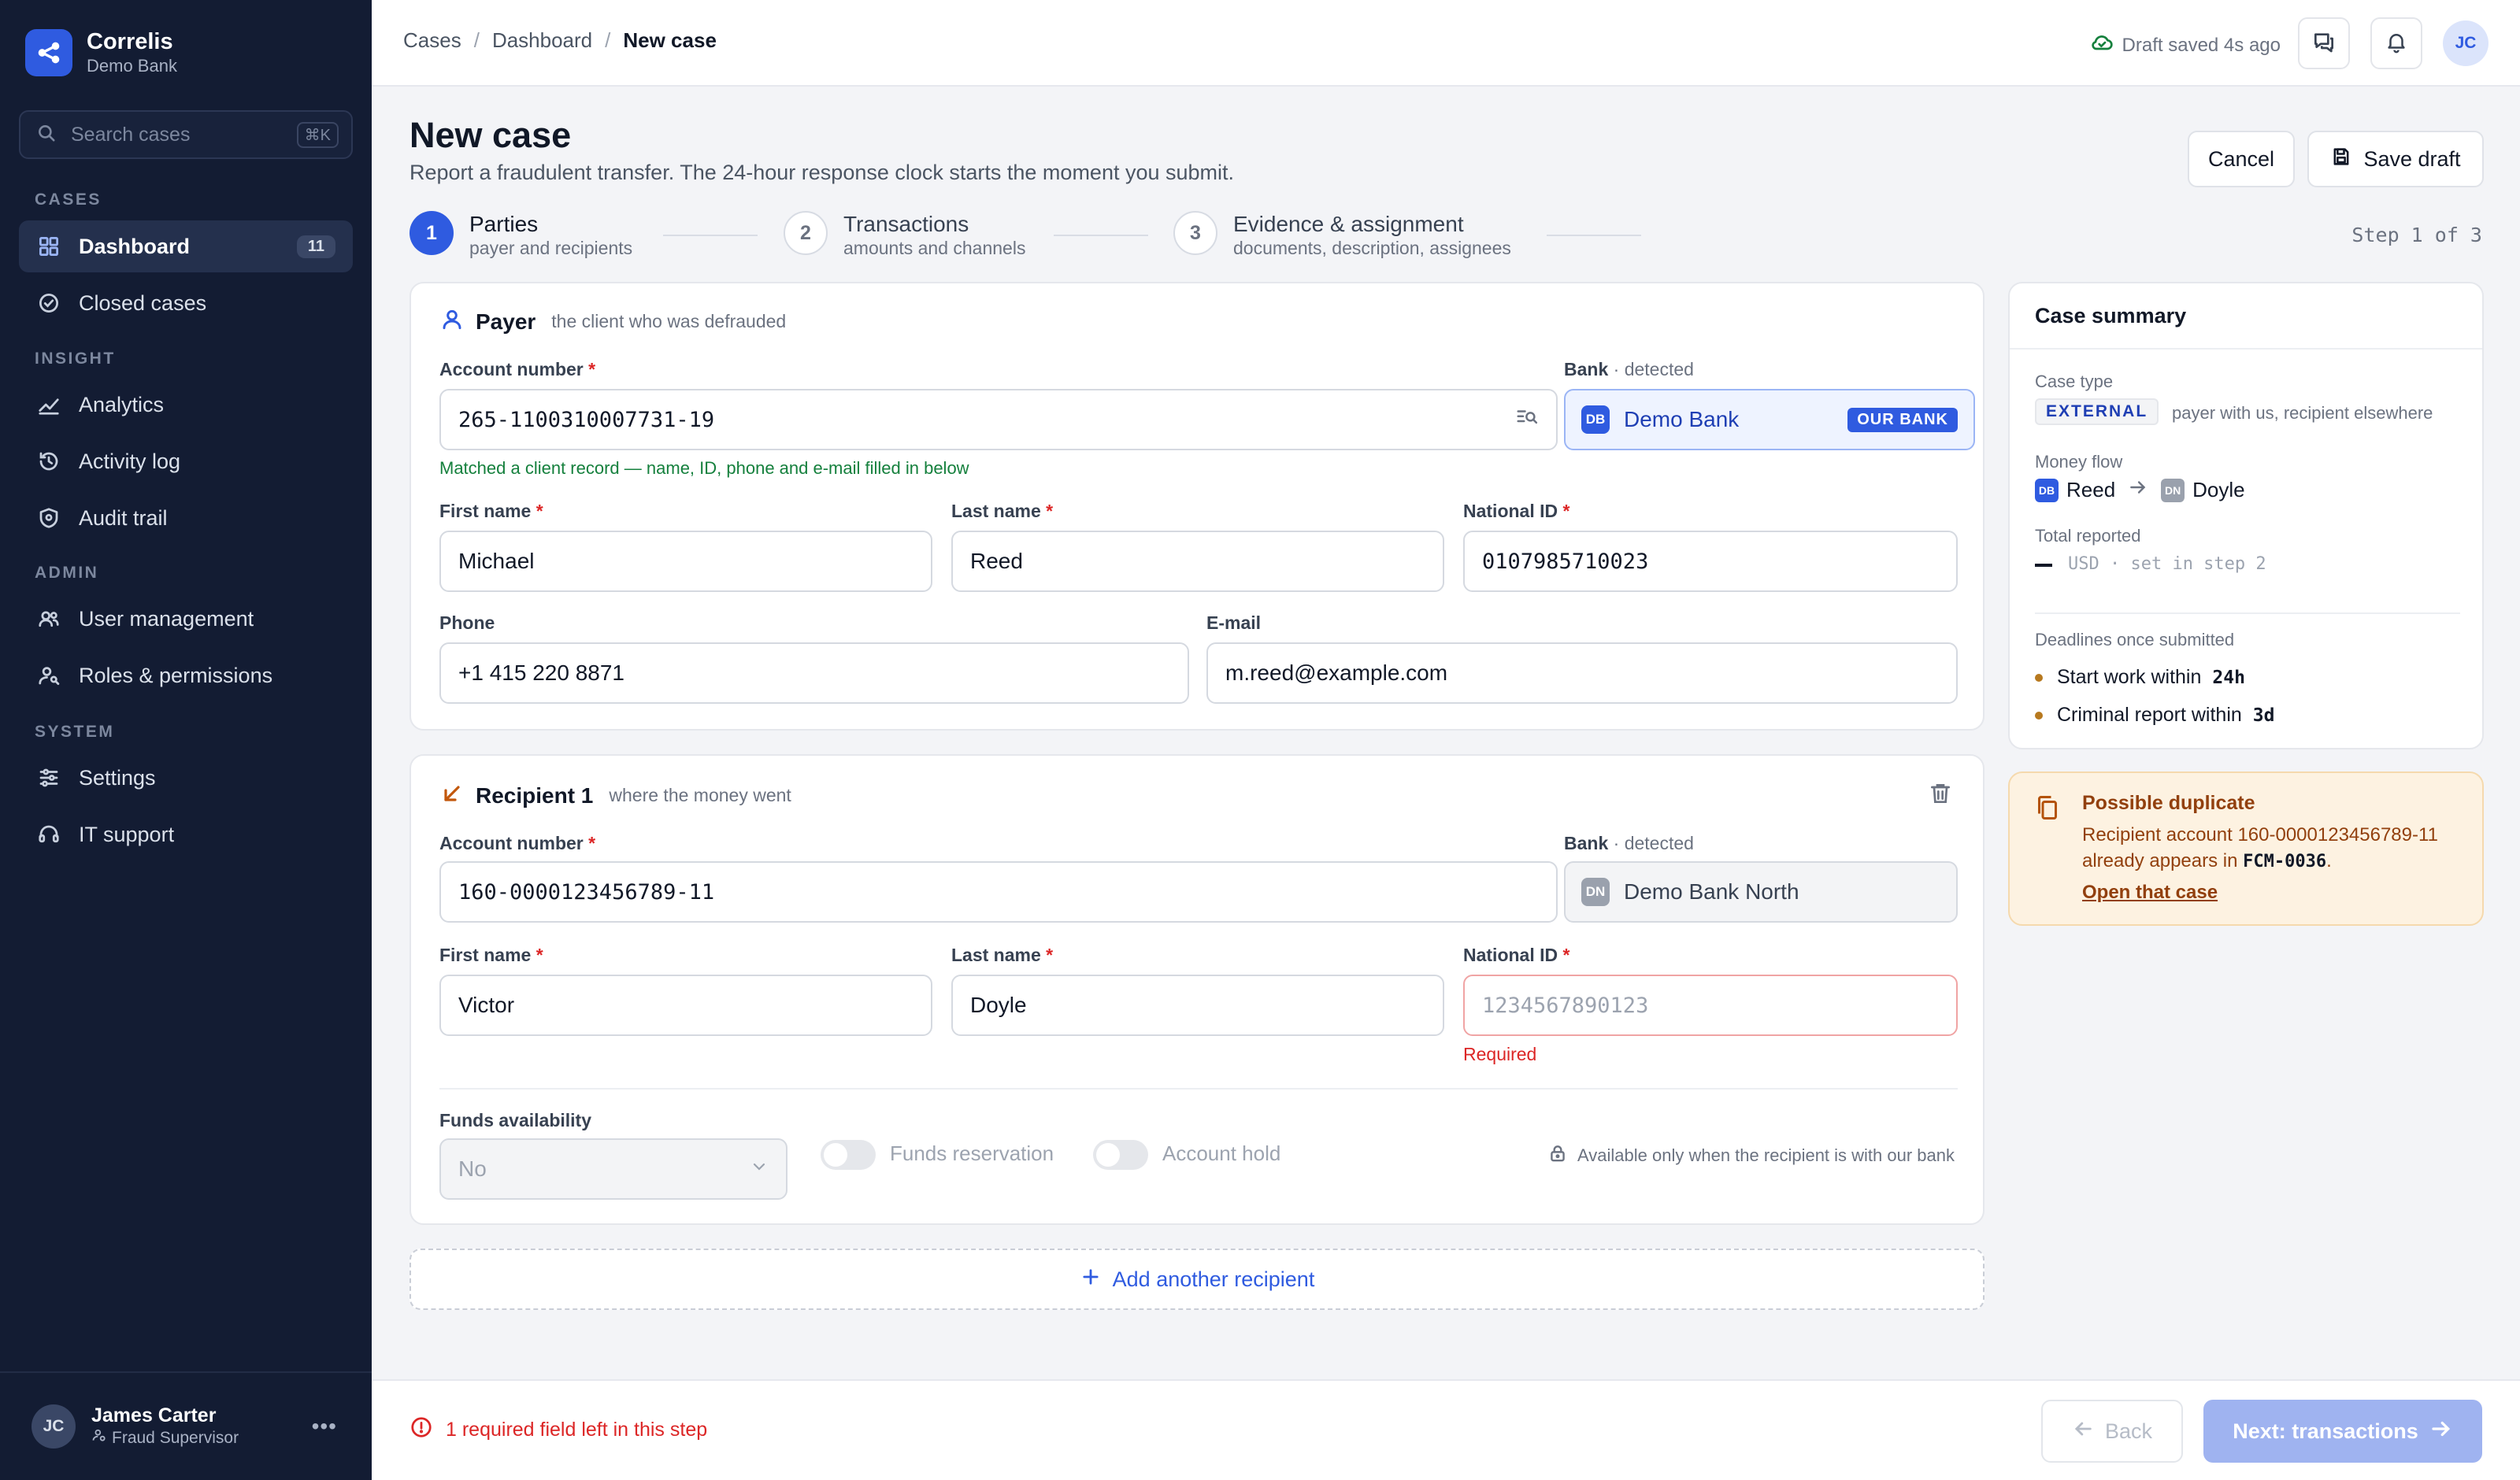 The width and height of the screenshot is (2520, 1480). Describe the element at coordinates (998, 892) in the screenshot. I see `recipient-account-input: 160-0000123456789-11` at that location.